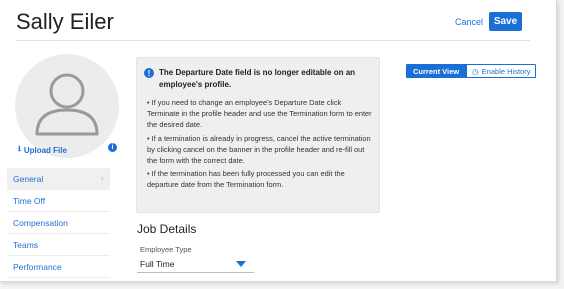 The width and height of the screenshot is (564, 289). Describe the element at coordinates (505, 21) in the screenshot. I see `save-button: Save` at that location.